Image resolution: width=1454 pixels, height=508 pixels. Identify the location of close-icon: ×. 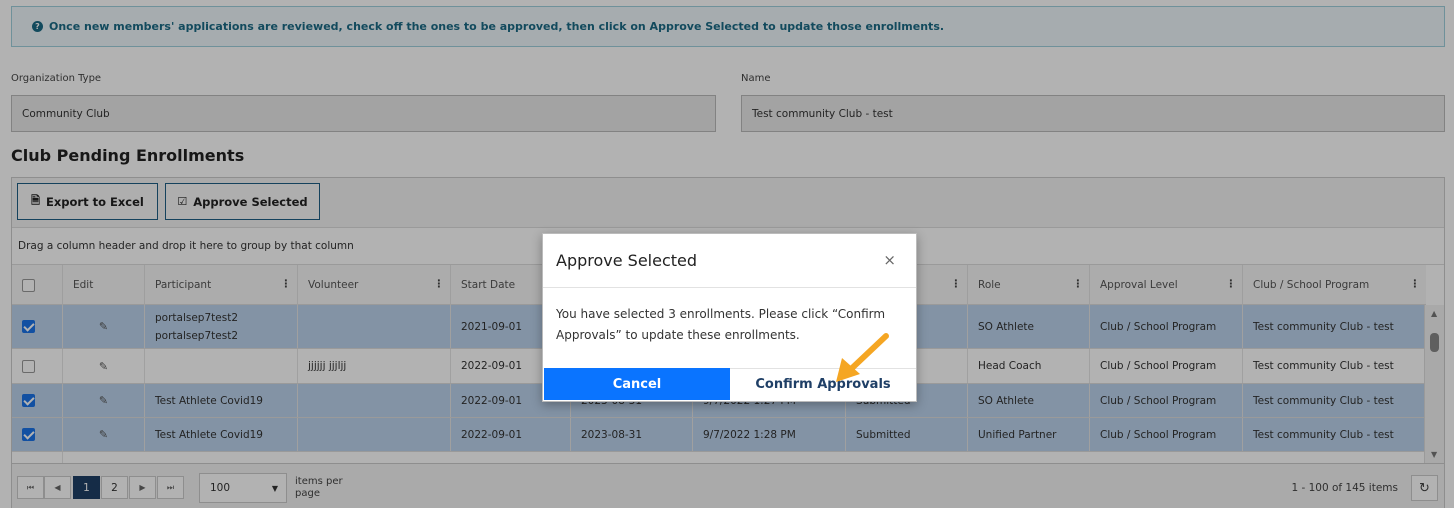
(889, 260).